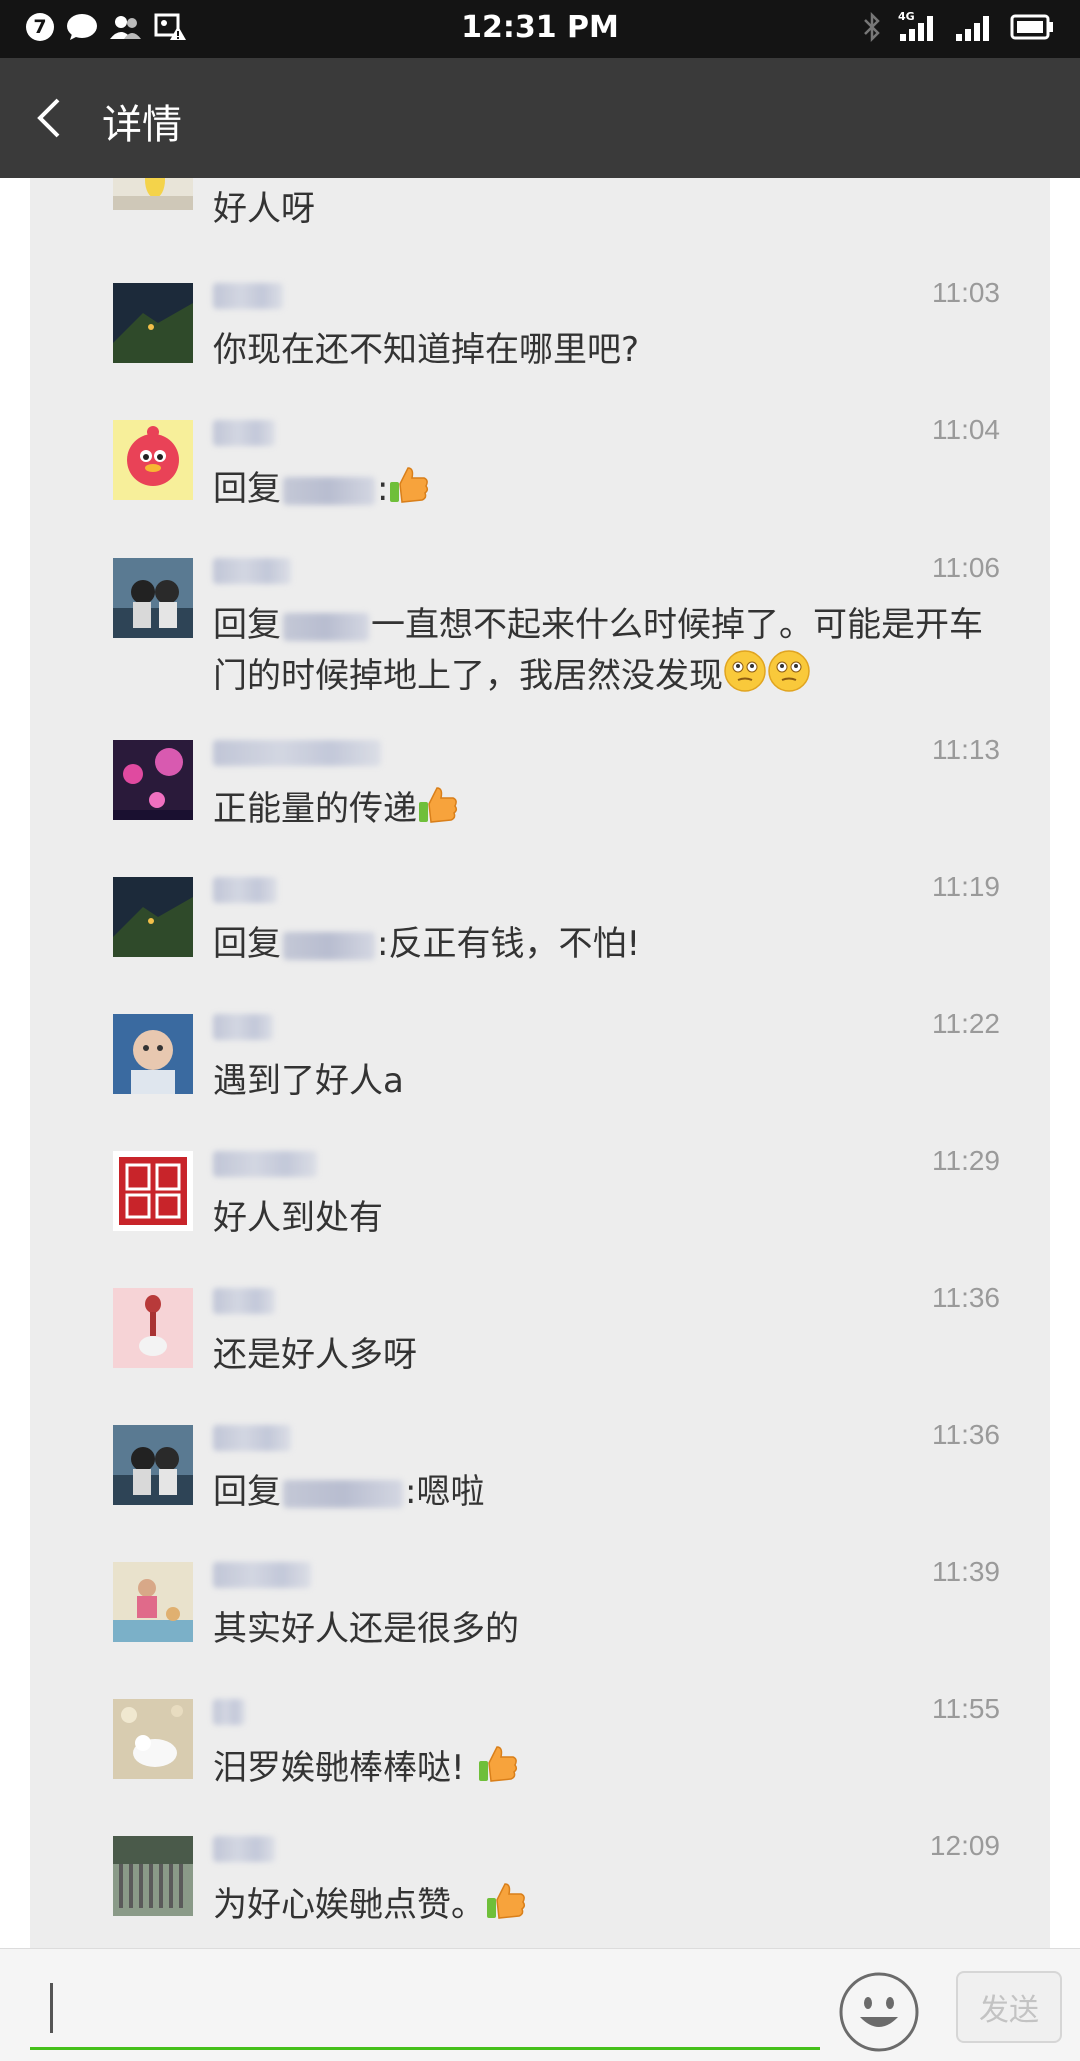  What do you see at coordinates (1031, 27) in the screenshot?
I see `battery-icon` at bounding box center [1031, 27].